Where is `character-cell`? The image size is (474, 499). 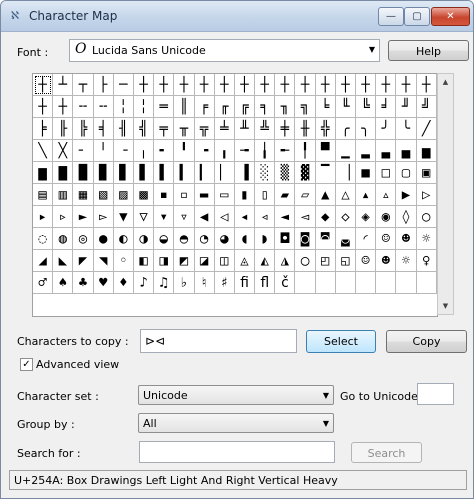
character-cell is located at coordinates (386, 283).